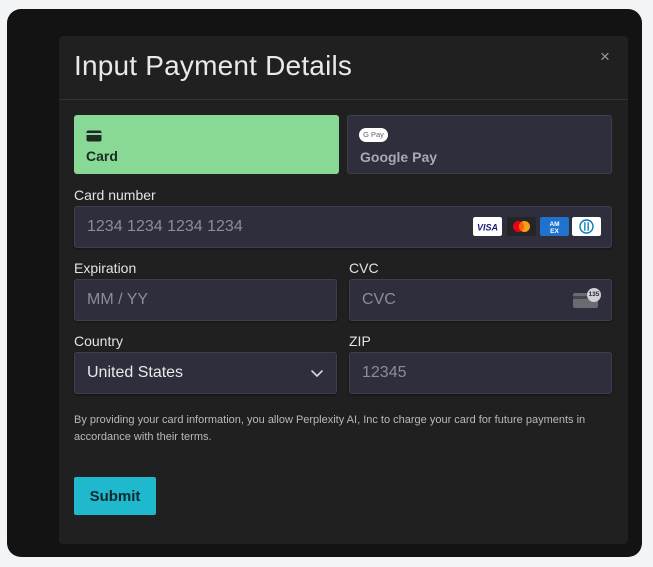 This screenshot has width=653, height=567. Describe the element at coordinates (586, 226) in the screenshot. I see `diners-club-icon` at that location.